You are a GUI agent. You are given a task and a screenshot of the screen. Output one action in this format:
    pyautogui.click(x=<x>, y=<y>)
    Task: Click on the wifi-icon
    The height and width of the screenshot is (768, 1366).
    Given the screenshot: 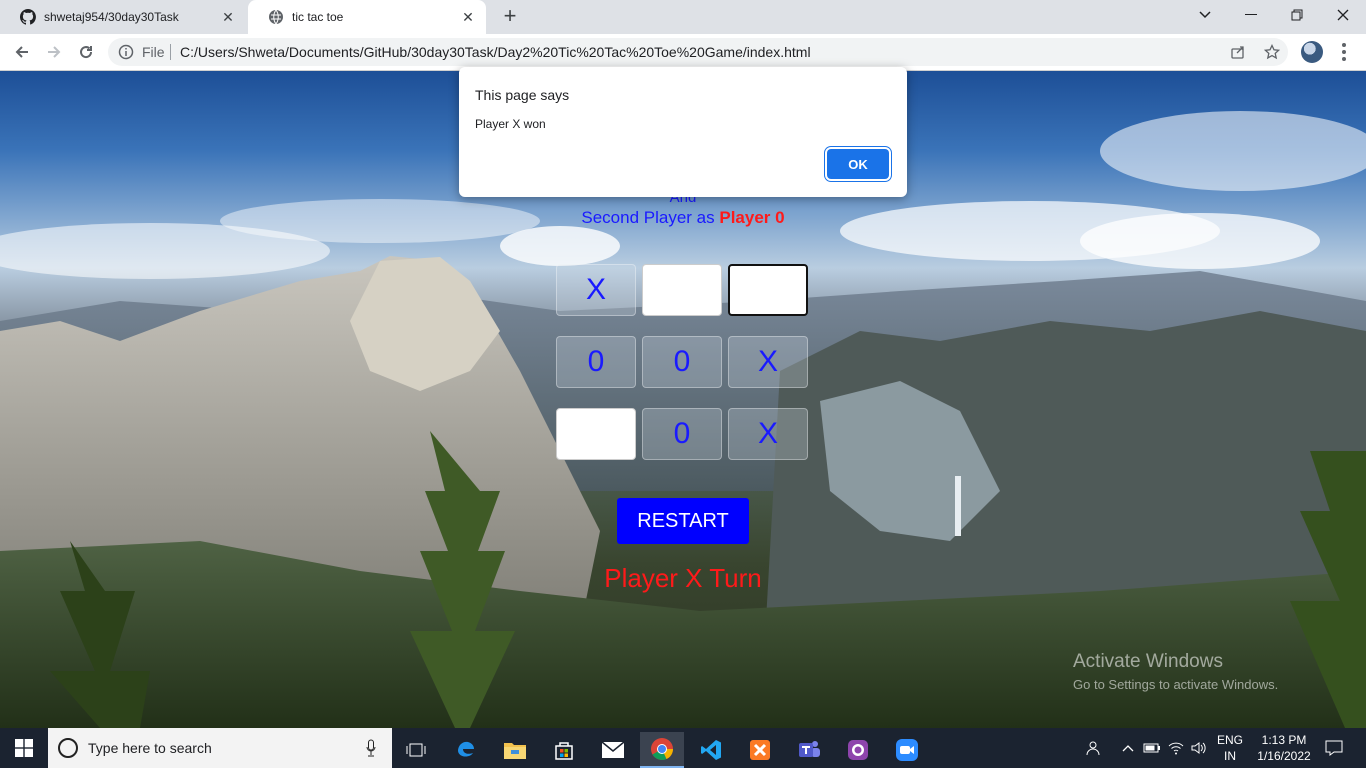 What is the action you would take?
    pyautogui.click(x=1176, y=748)
    